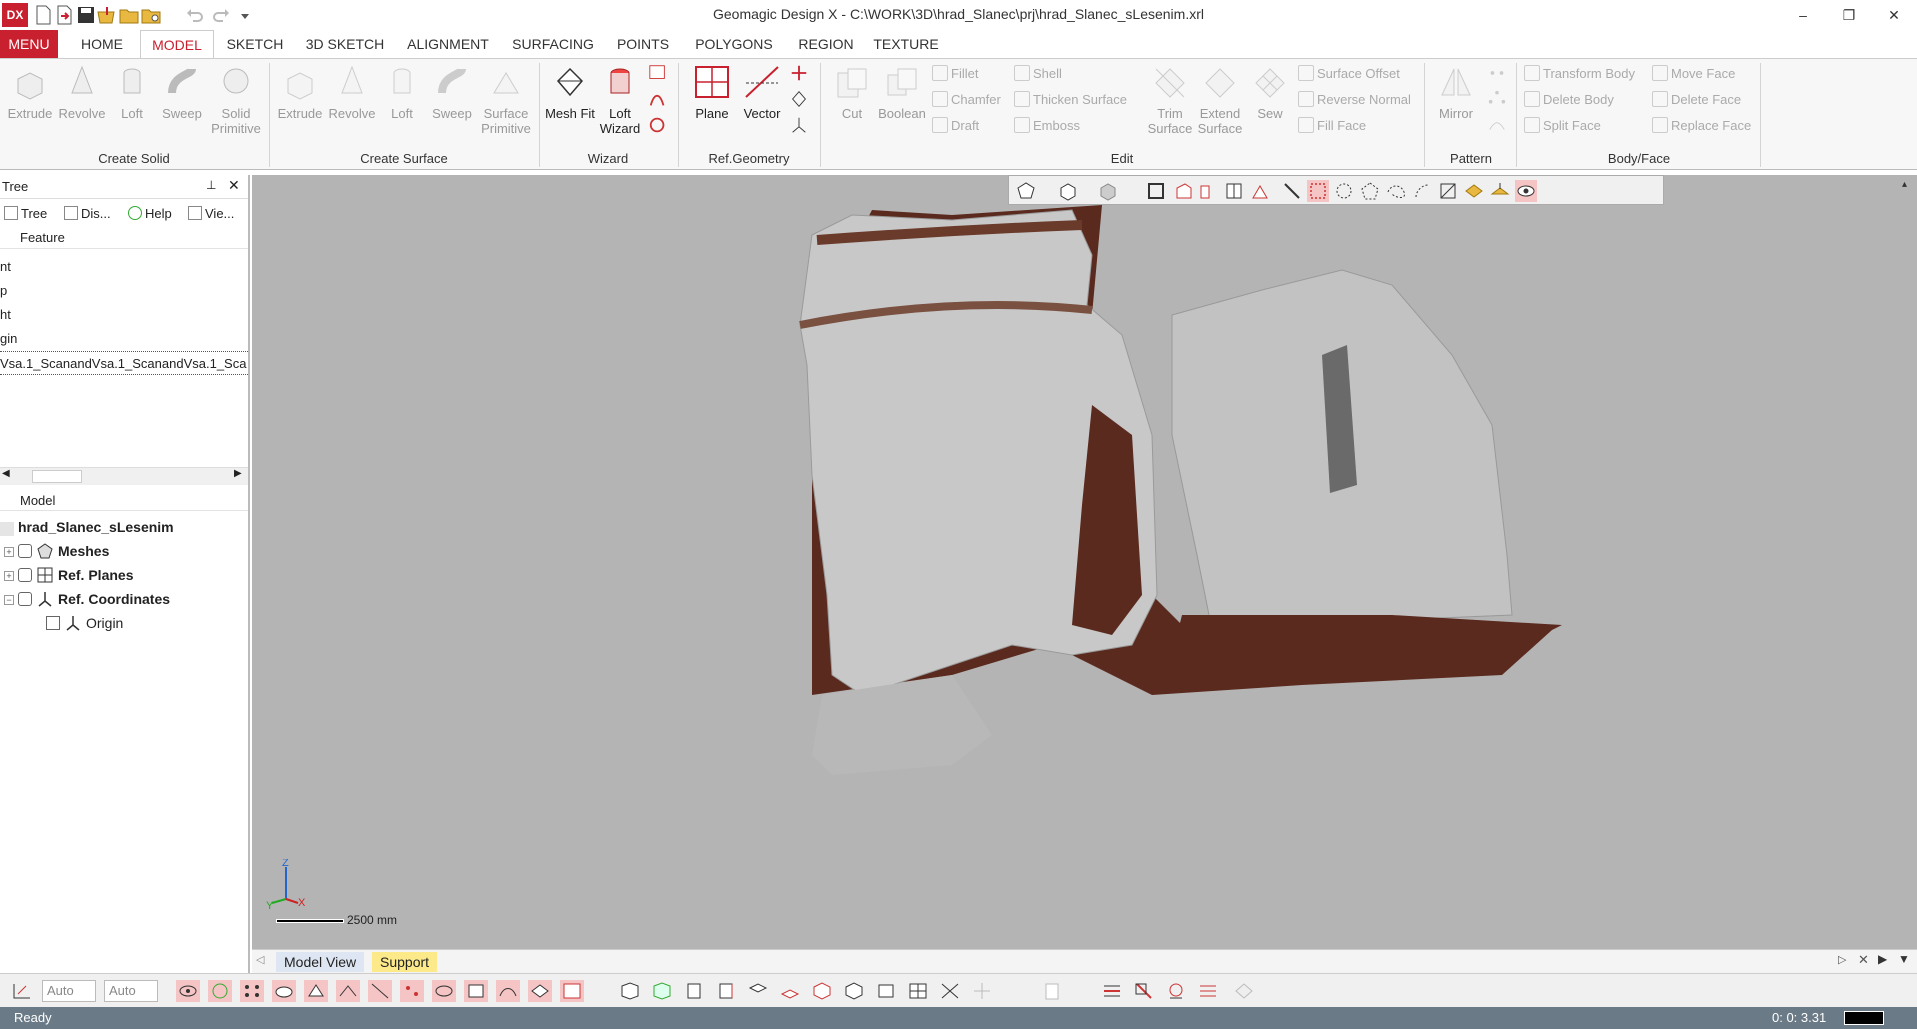 This screenshot has height=1029, width=1917. Describe the element at coordinates (69, 991) in the screenshot. I see `filter-combo: Auto` at that location.